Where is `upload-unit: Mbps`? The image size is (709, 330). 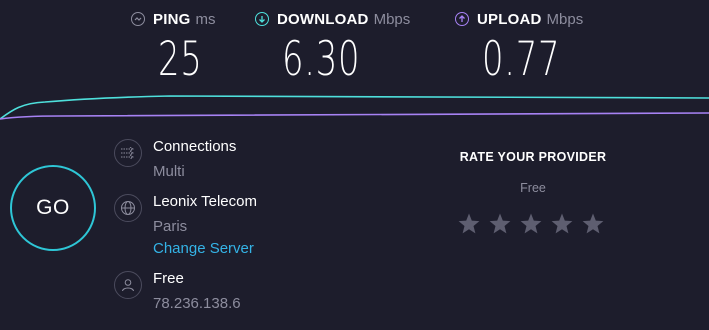 upload-unit: Mbps is located at coordinates (565, 19).